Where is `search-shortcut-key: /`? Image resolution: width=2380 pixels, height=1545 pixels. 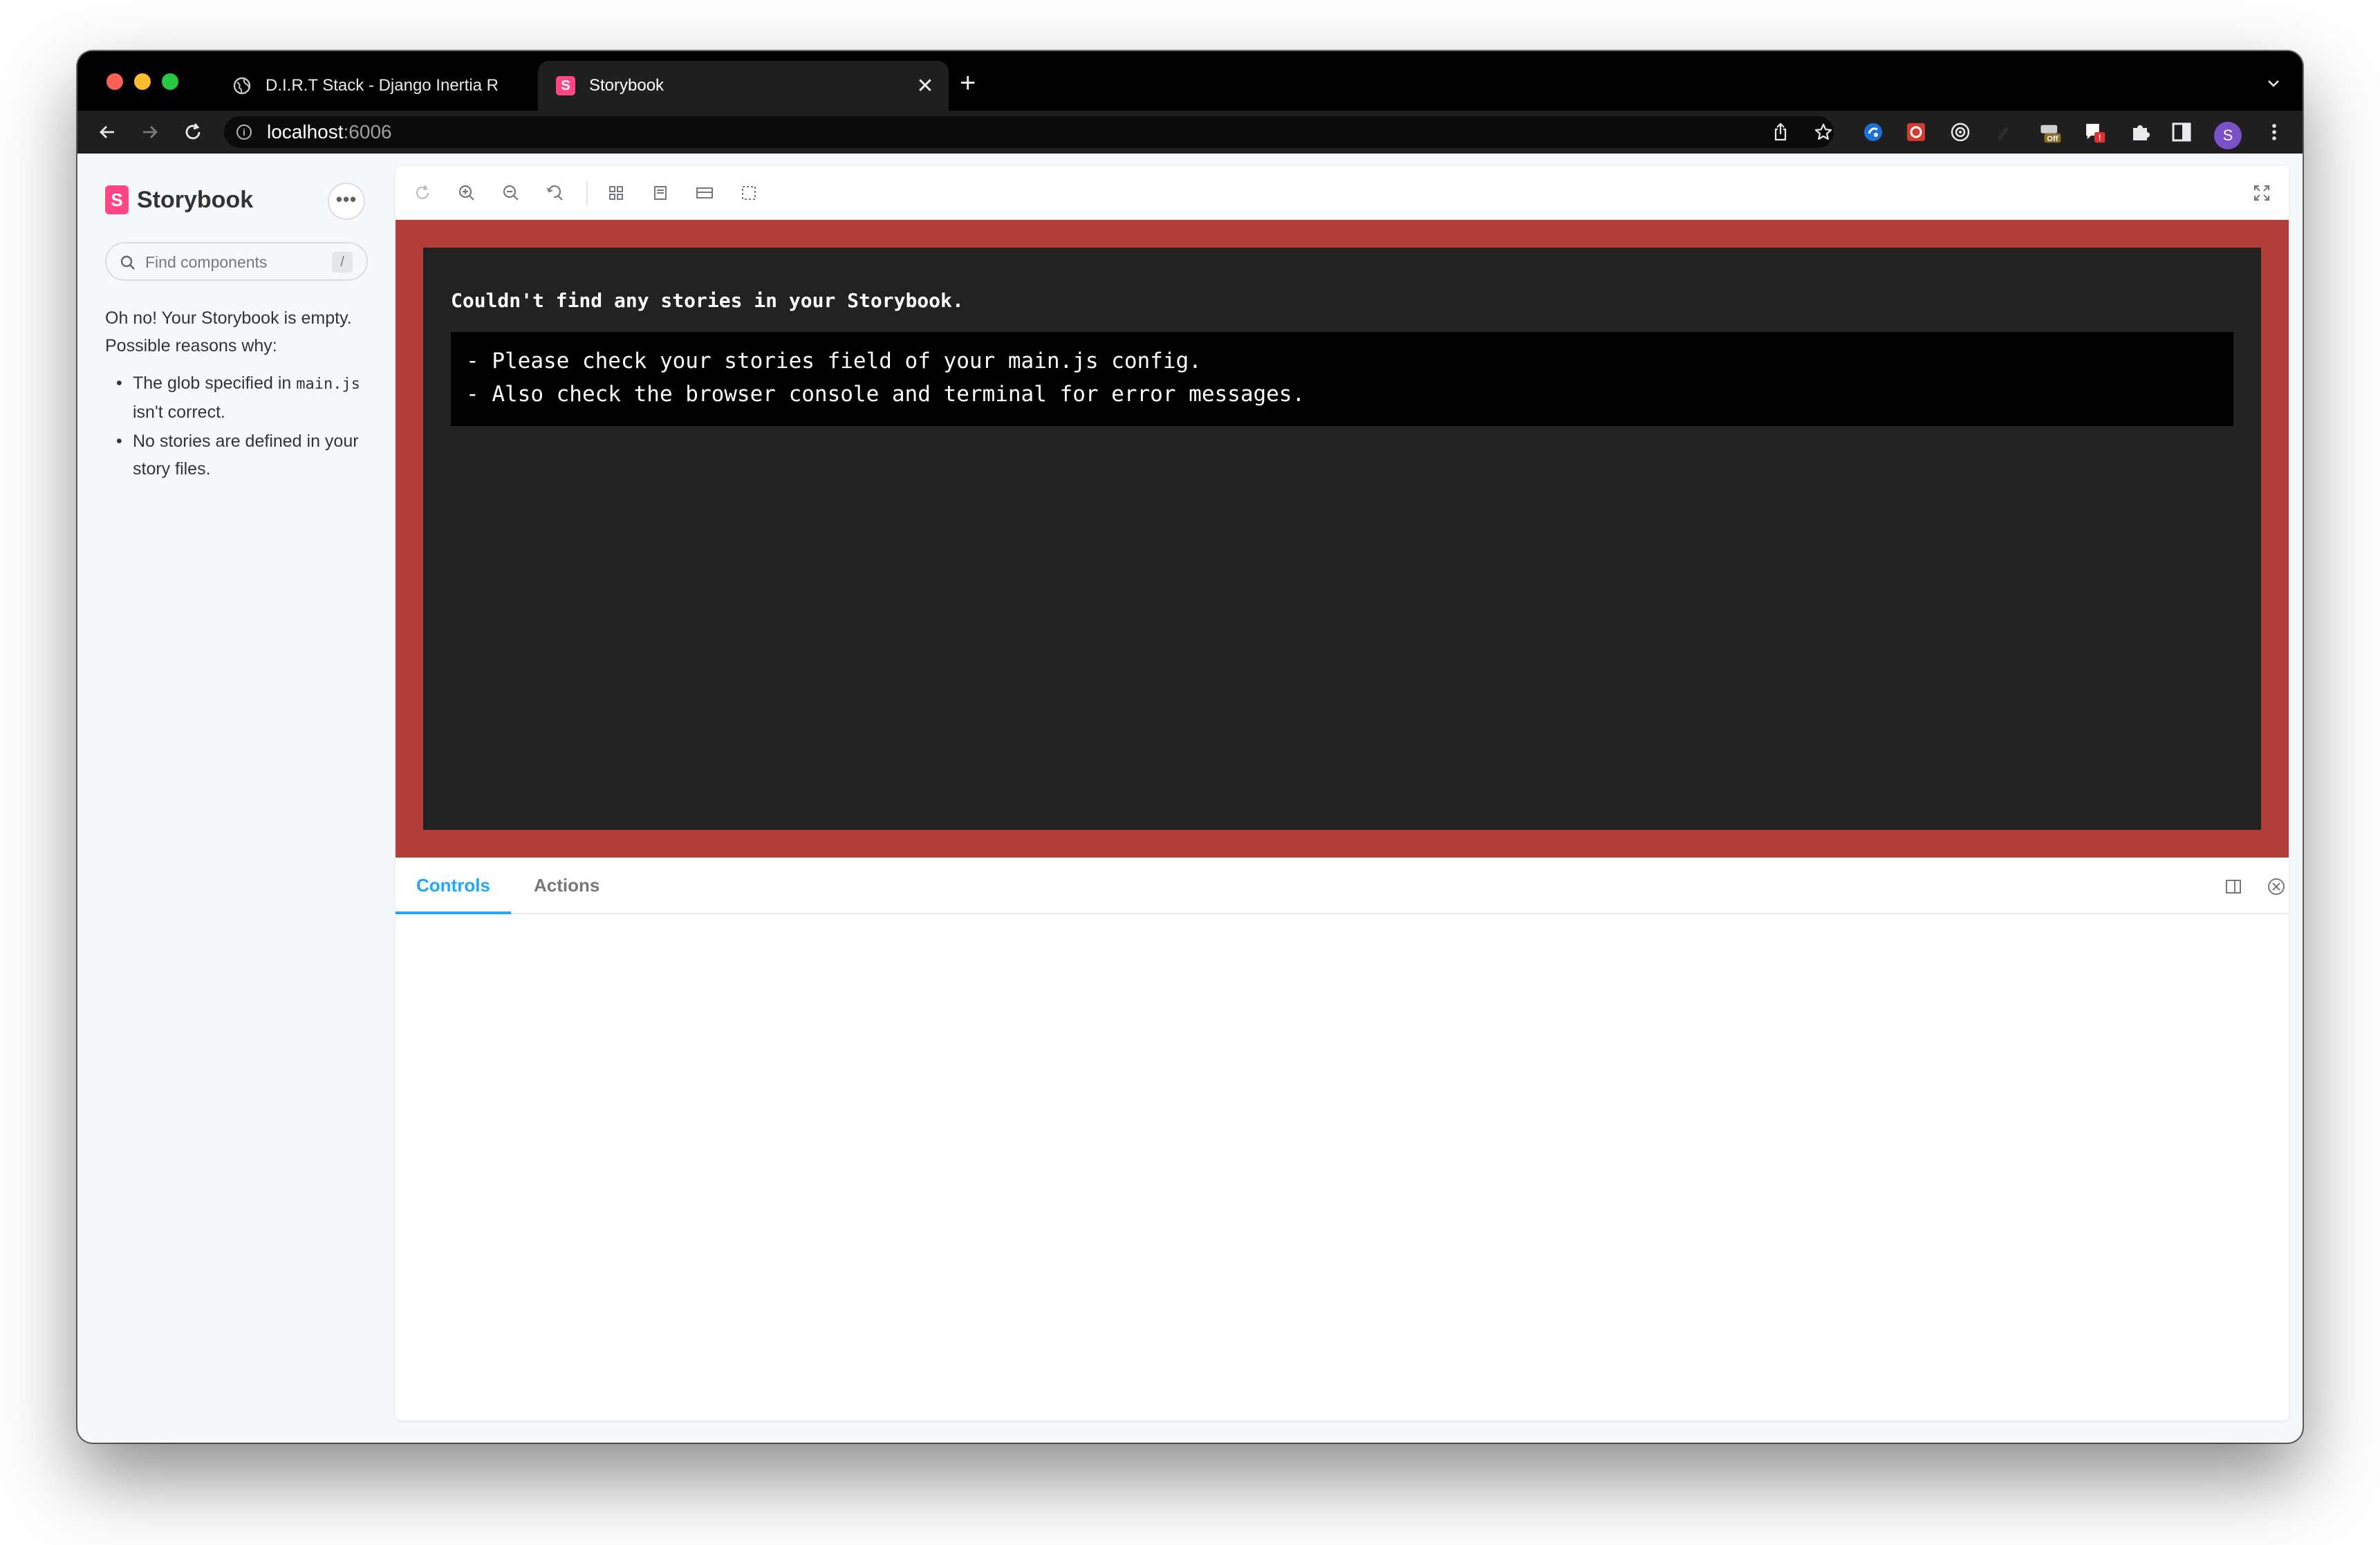
search-shortcut-key: / is located at coordinates (342, 262).